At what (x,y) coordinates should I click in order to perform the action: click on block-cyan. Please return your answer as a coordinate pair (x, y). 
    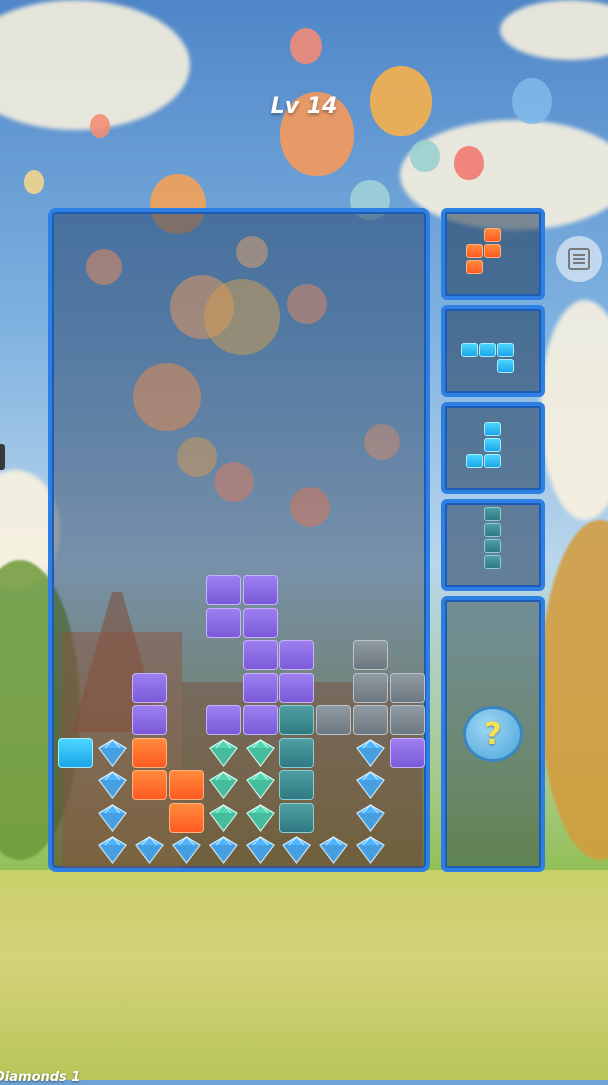
    Looking at the image, I should click on (75, 752).